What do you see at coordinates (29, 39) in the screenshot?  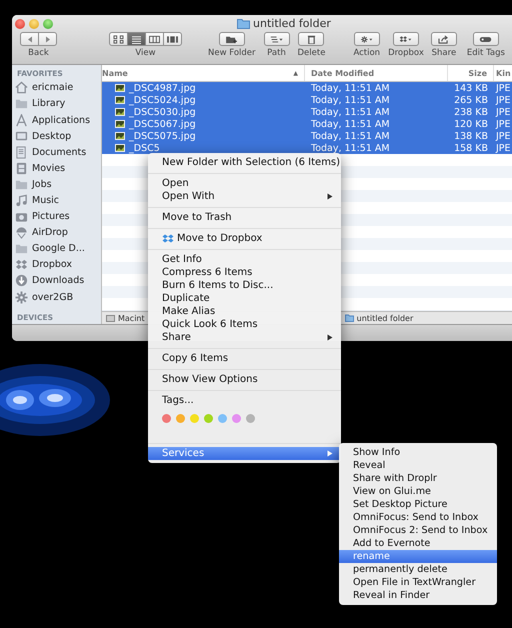 I see `back-button` at bounding box center [29, 39].